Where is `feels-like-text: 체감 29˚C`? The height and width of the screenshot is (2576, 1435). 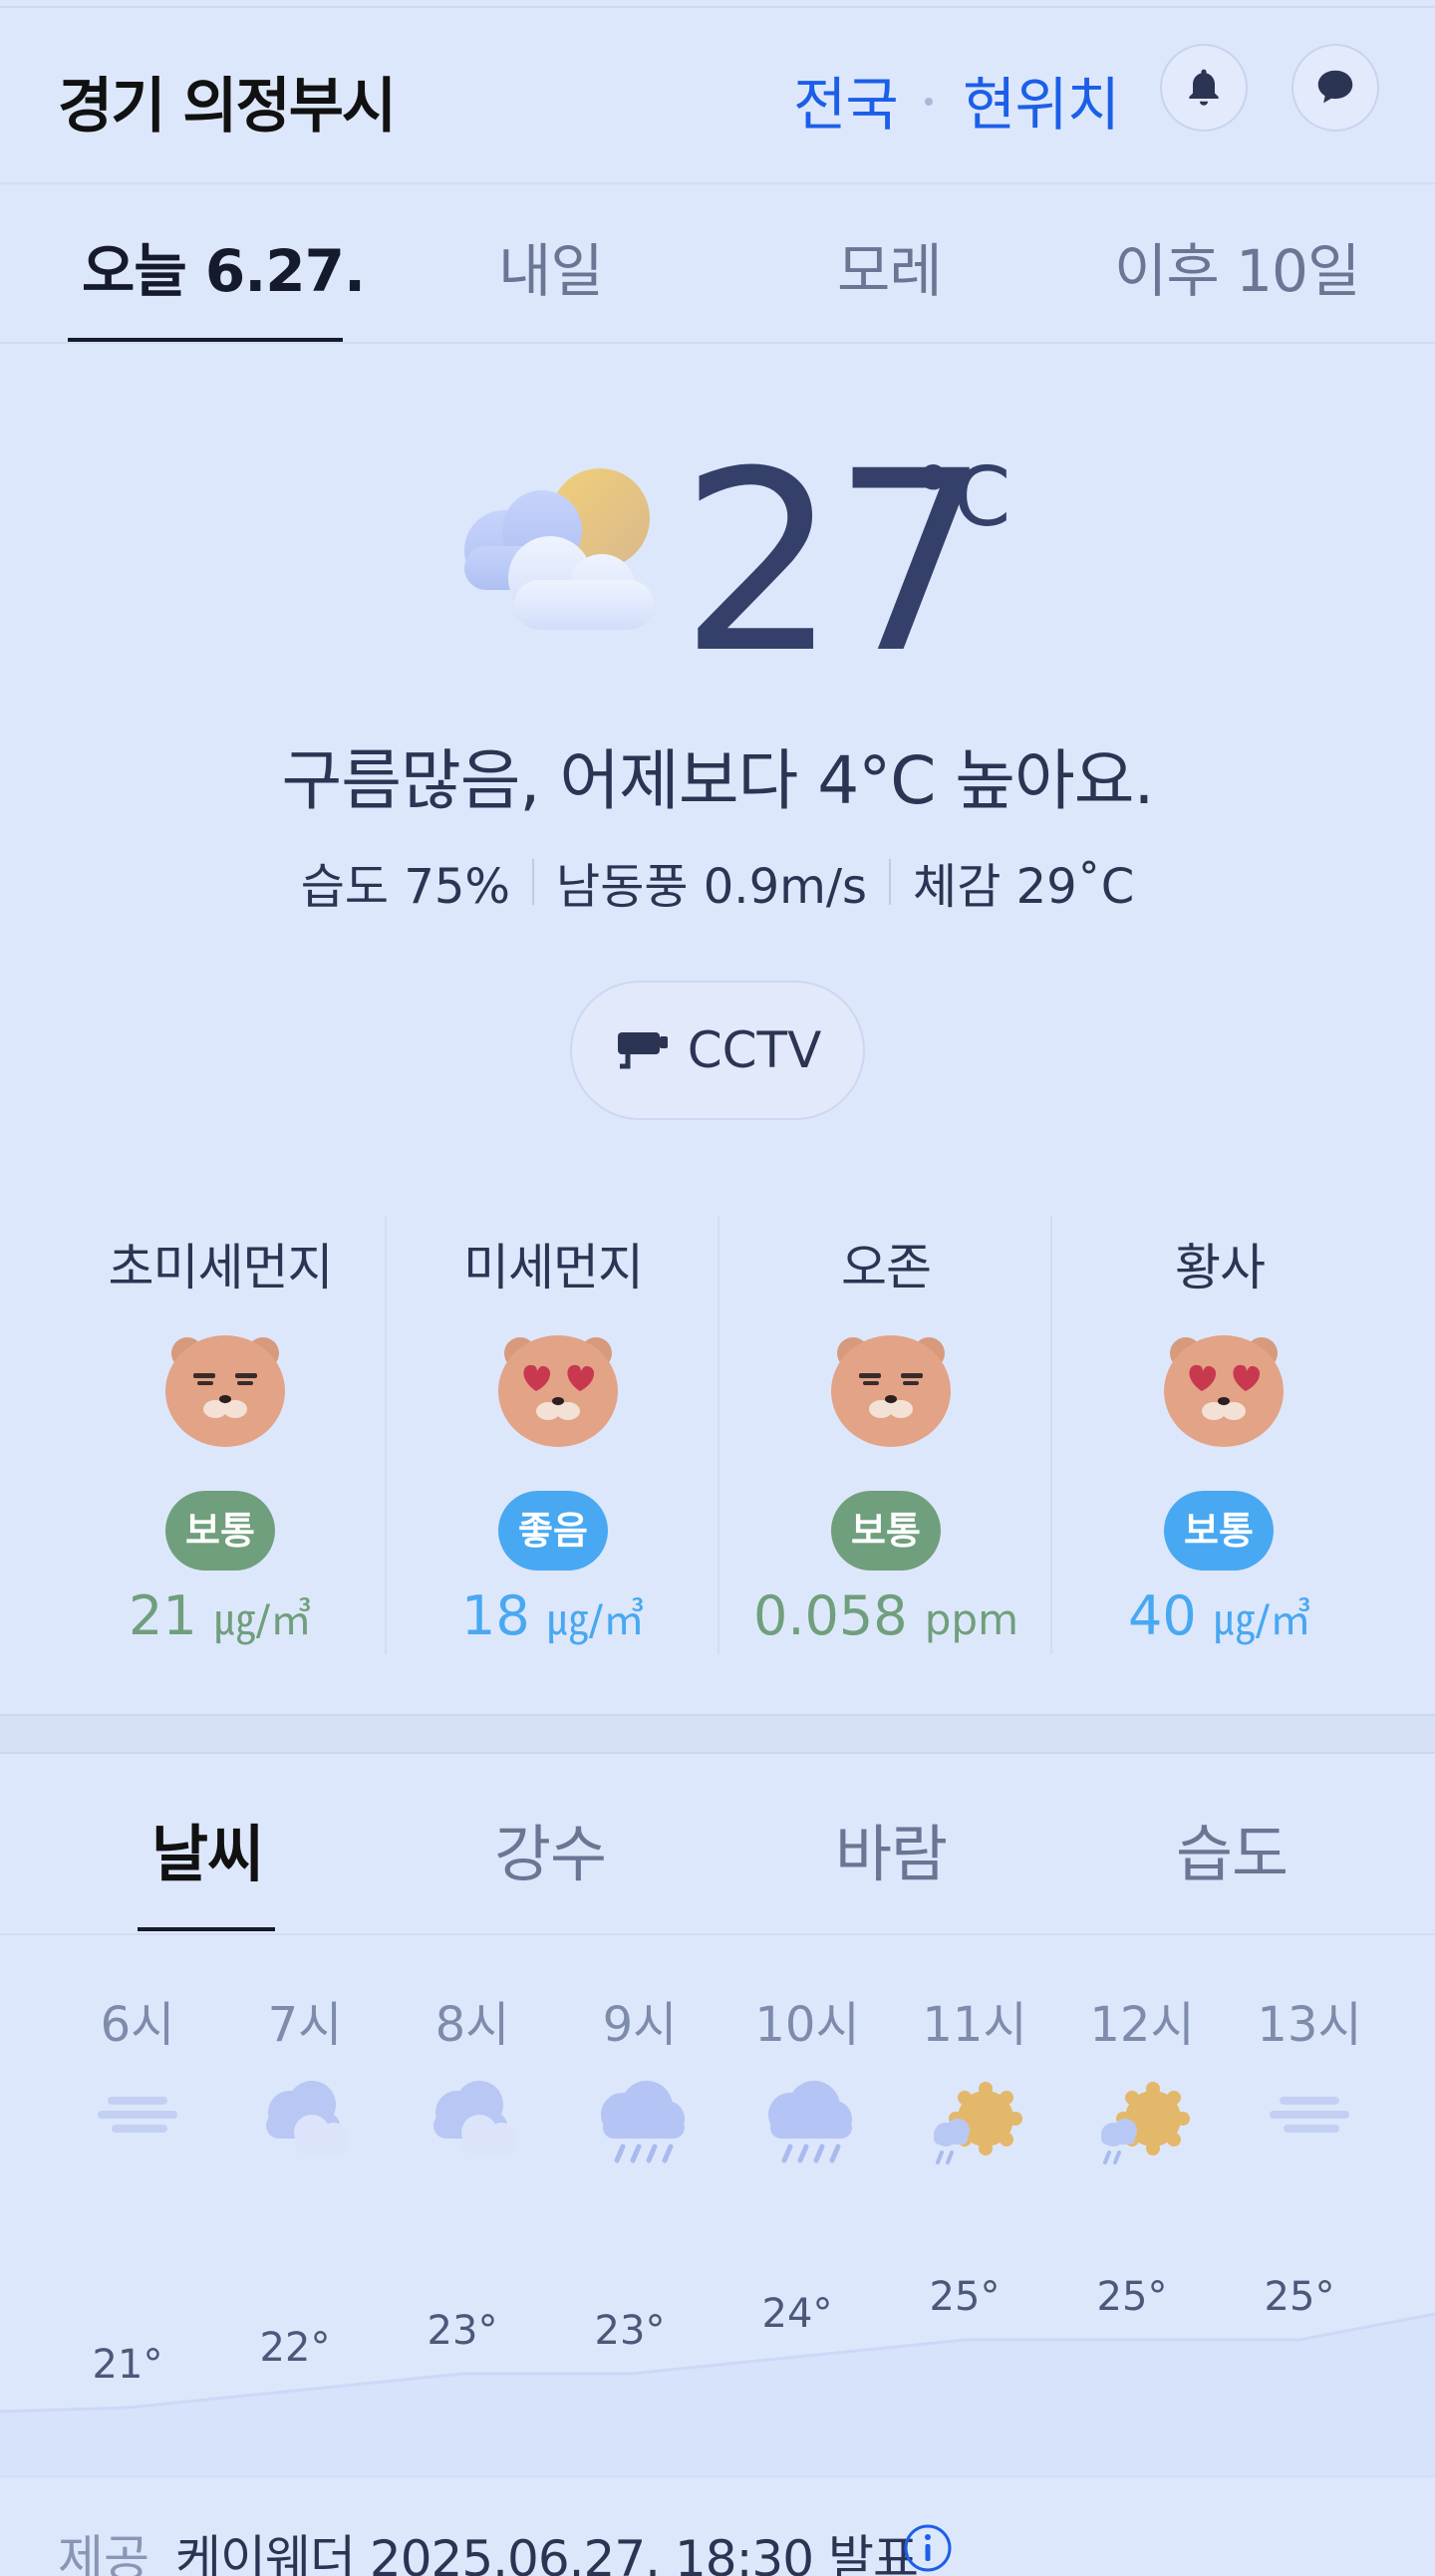 feels-like-text: 체감 29˚C is located at coordinates (1024, 887).